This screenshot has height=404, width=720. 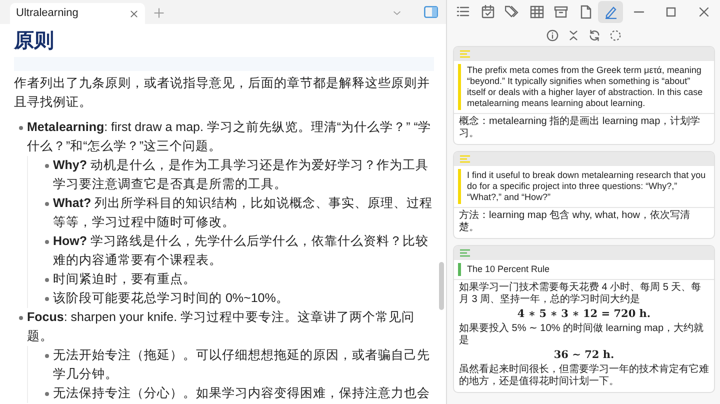 What do you see at coordinates (573, 35) in the screenshot?
I see `collapse-icon` at bounding box center [573, 35].